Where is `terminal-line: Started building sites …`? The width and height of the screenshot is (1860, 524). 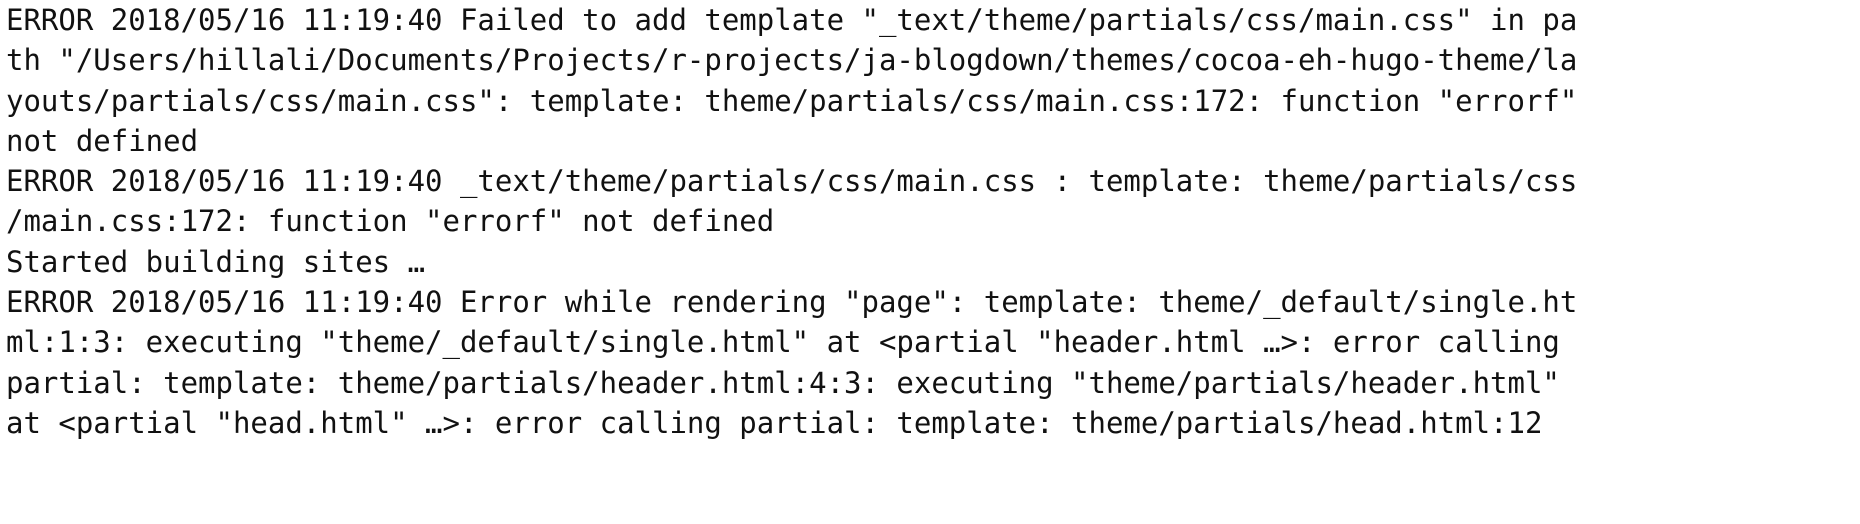 terminal-line: Started building sites … is located at coordinates (216, 261).